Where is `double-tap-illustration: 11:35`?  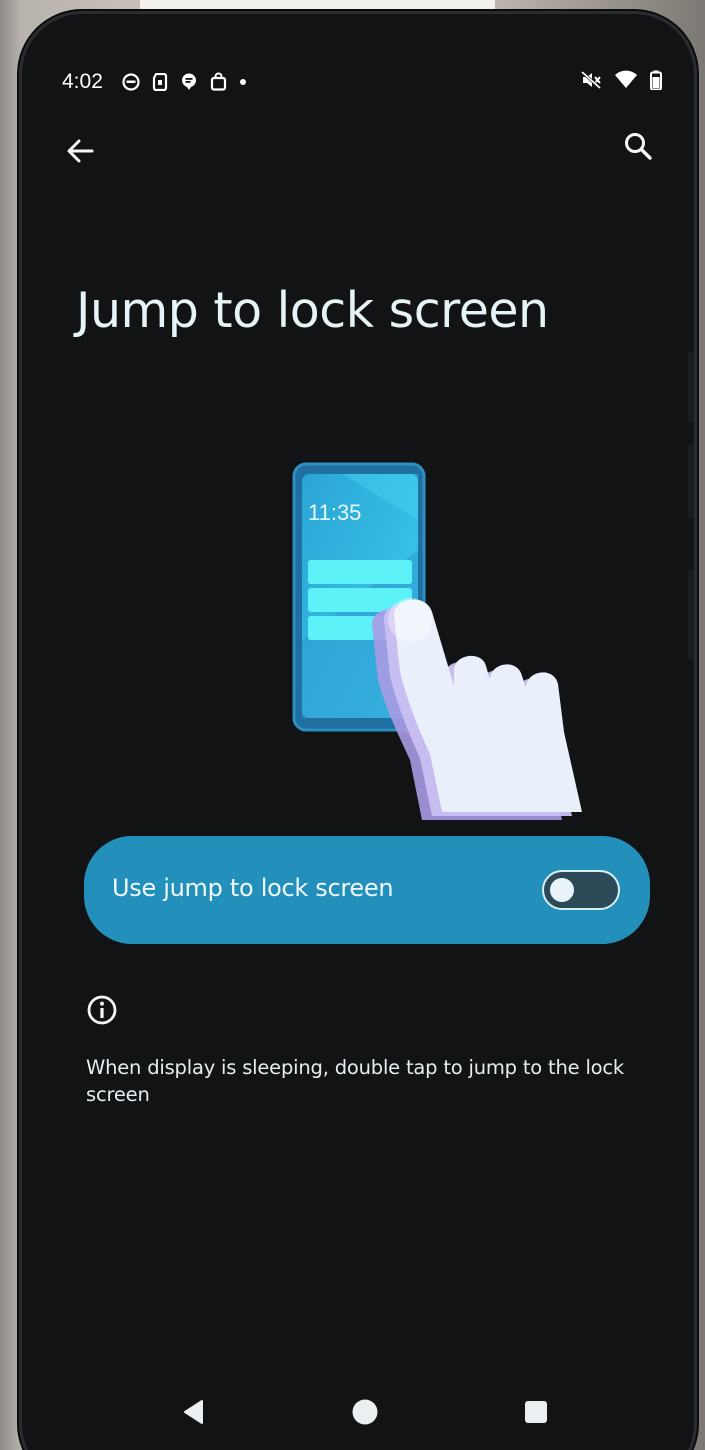
double-tap-illustration: 11:35 is located at coordinates (442, 640).